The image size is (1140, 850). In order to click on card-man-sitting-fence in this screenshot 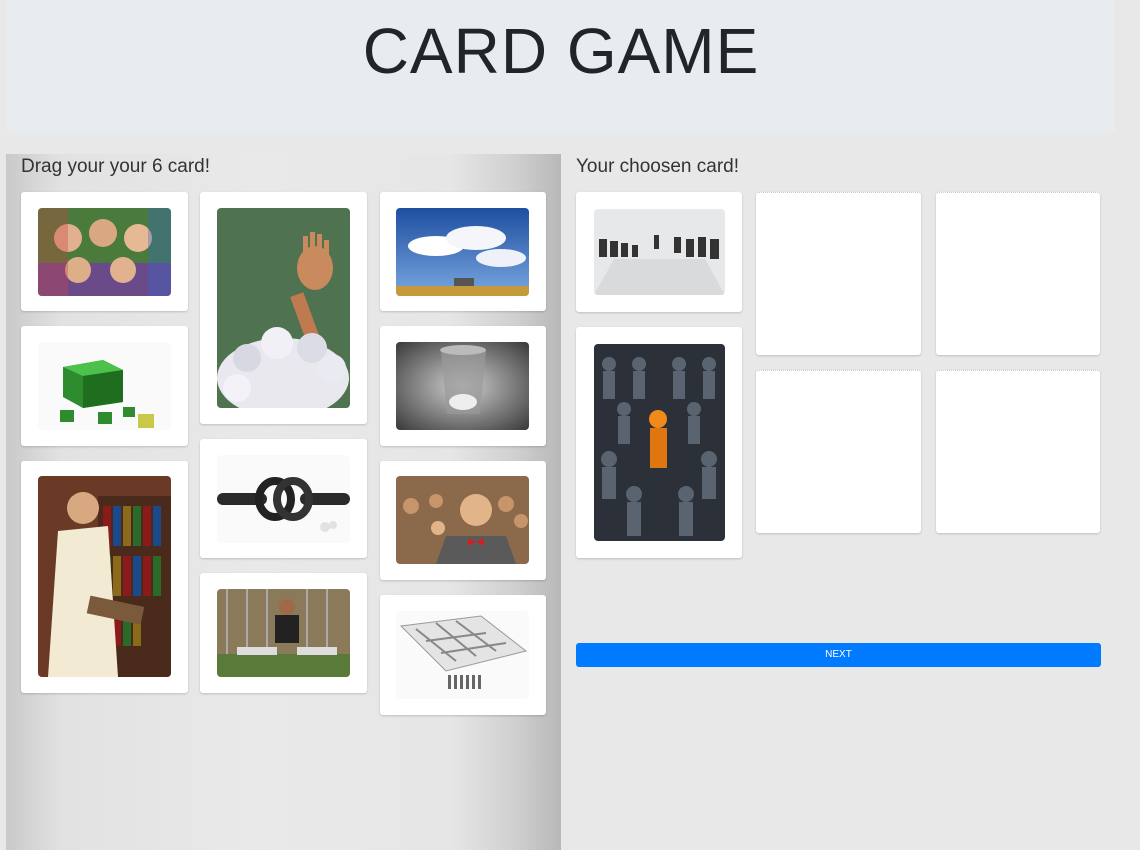, I will do `click(283, 633)`.